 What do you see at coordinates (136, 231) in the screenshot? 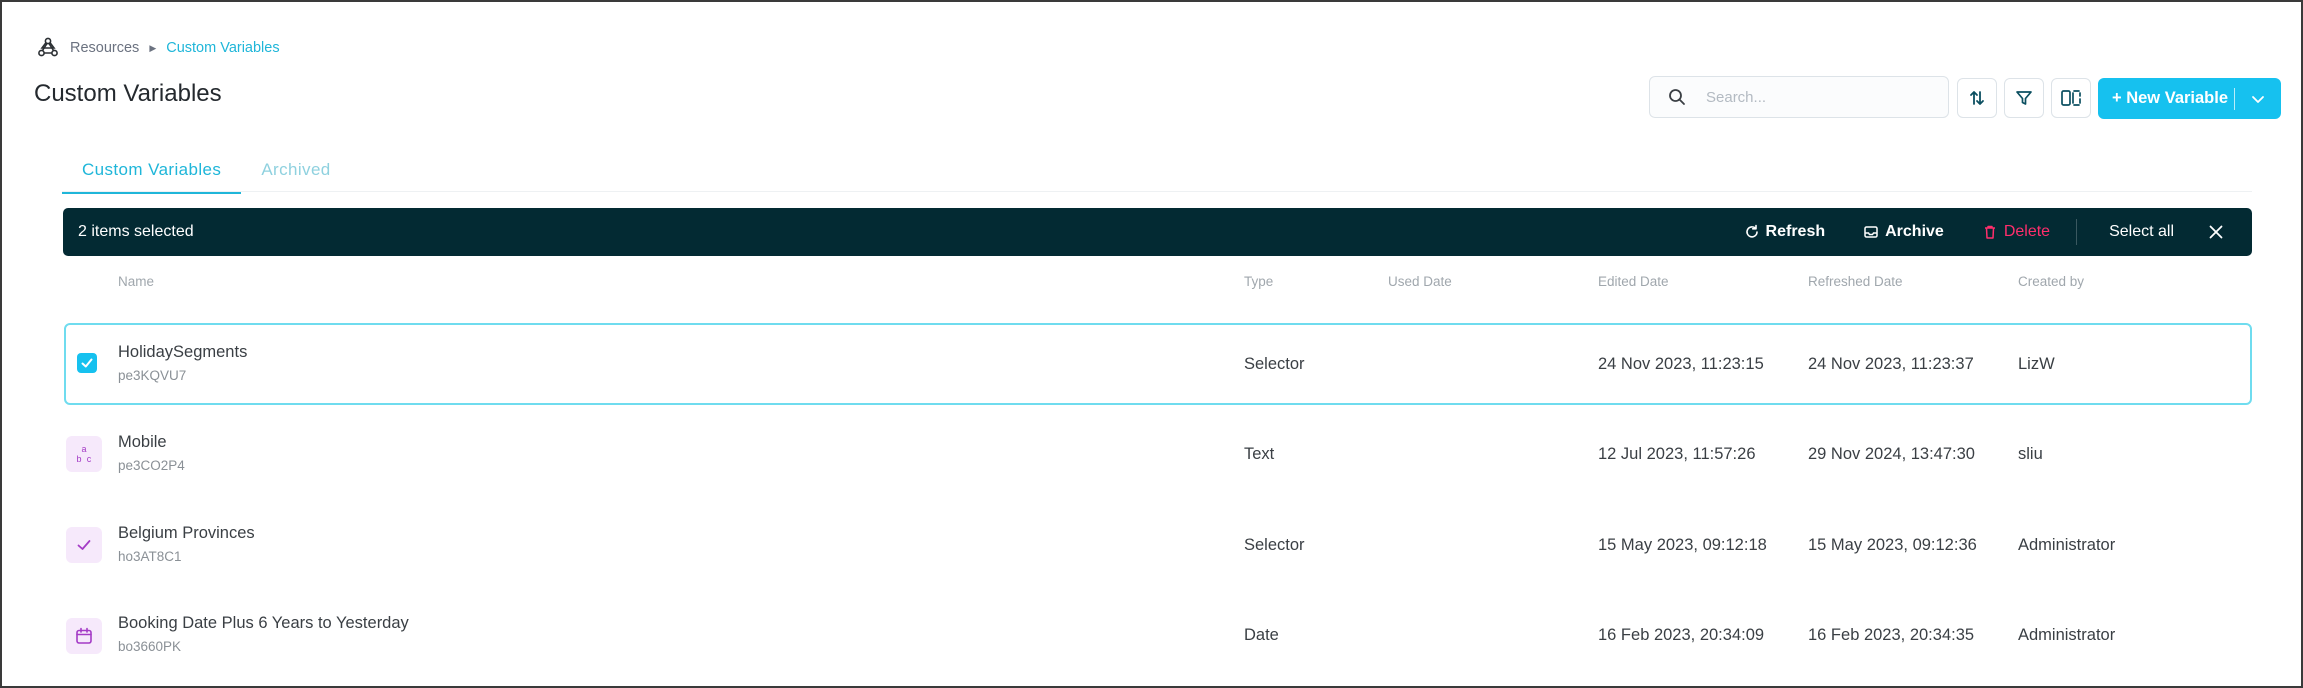
I see `selected-count: 2 items selected` at bounding box center [136, 231].